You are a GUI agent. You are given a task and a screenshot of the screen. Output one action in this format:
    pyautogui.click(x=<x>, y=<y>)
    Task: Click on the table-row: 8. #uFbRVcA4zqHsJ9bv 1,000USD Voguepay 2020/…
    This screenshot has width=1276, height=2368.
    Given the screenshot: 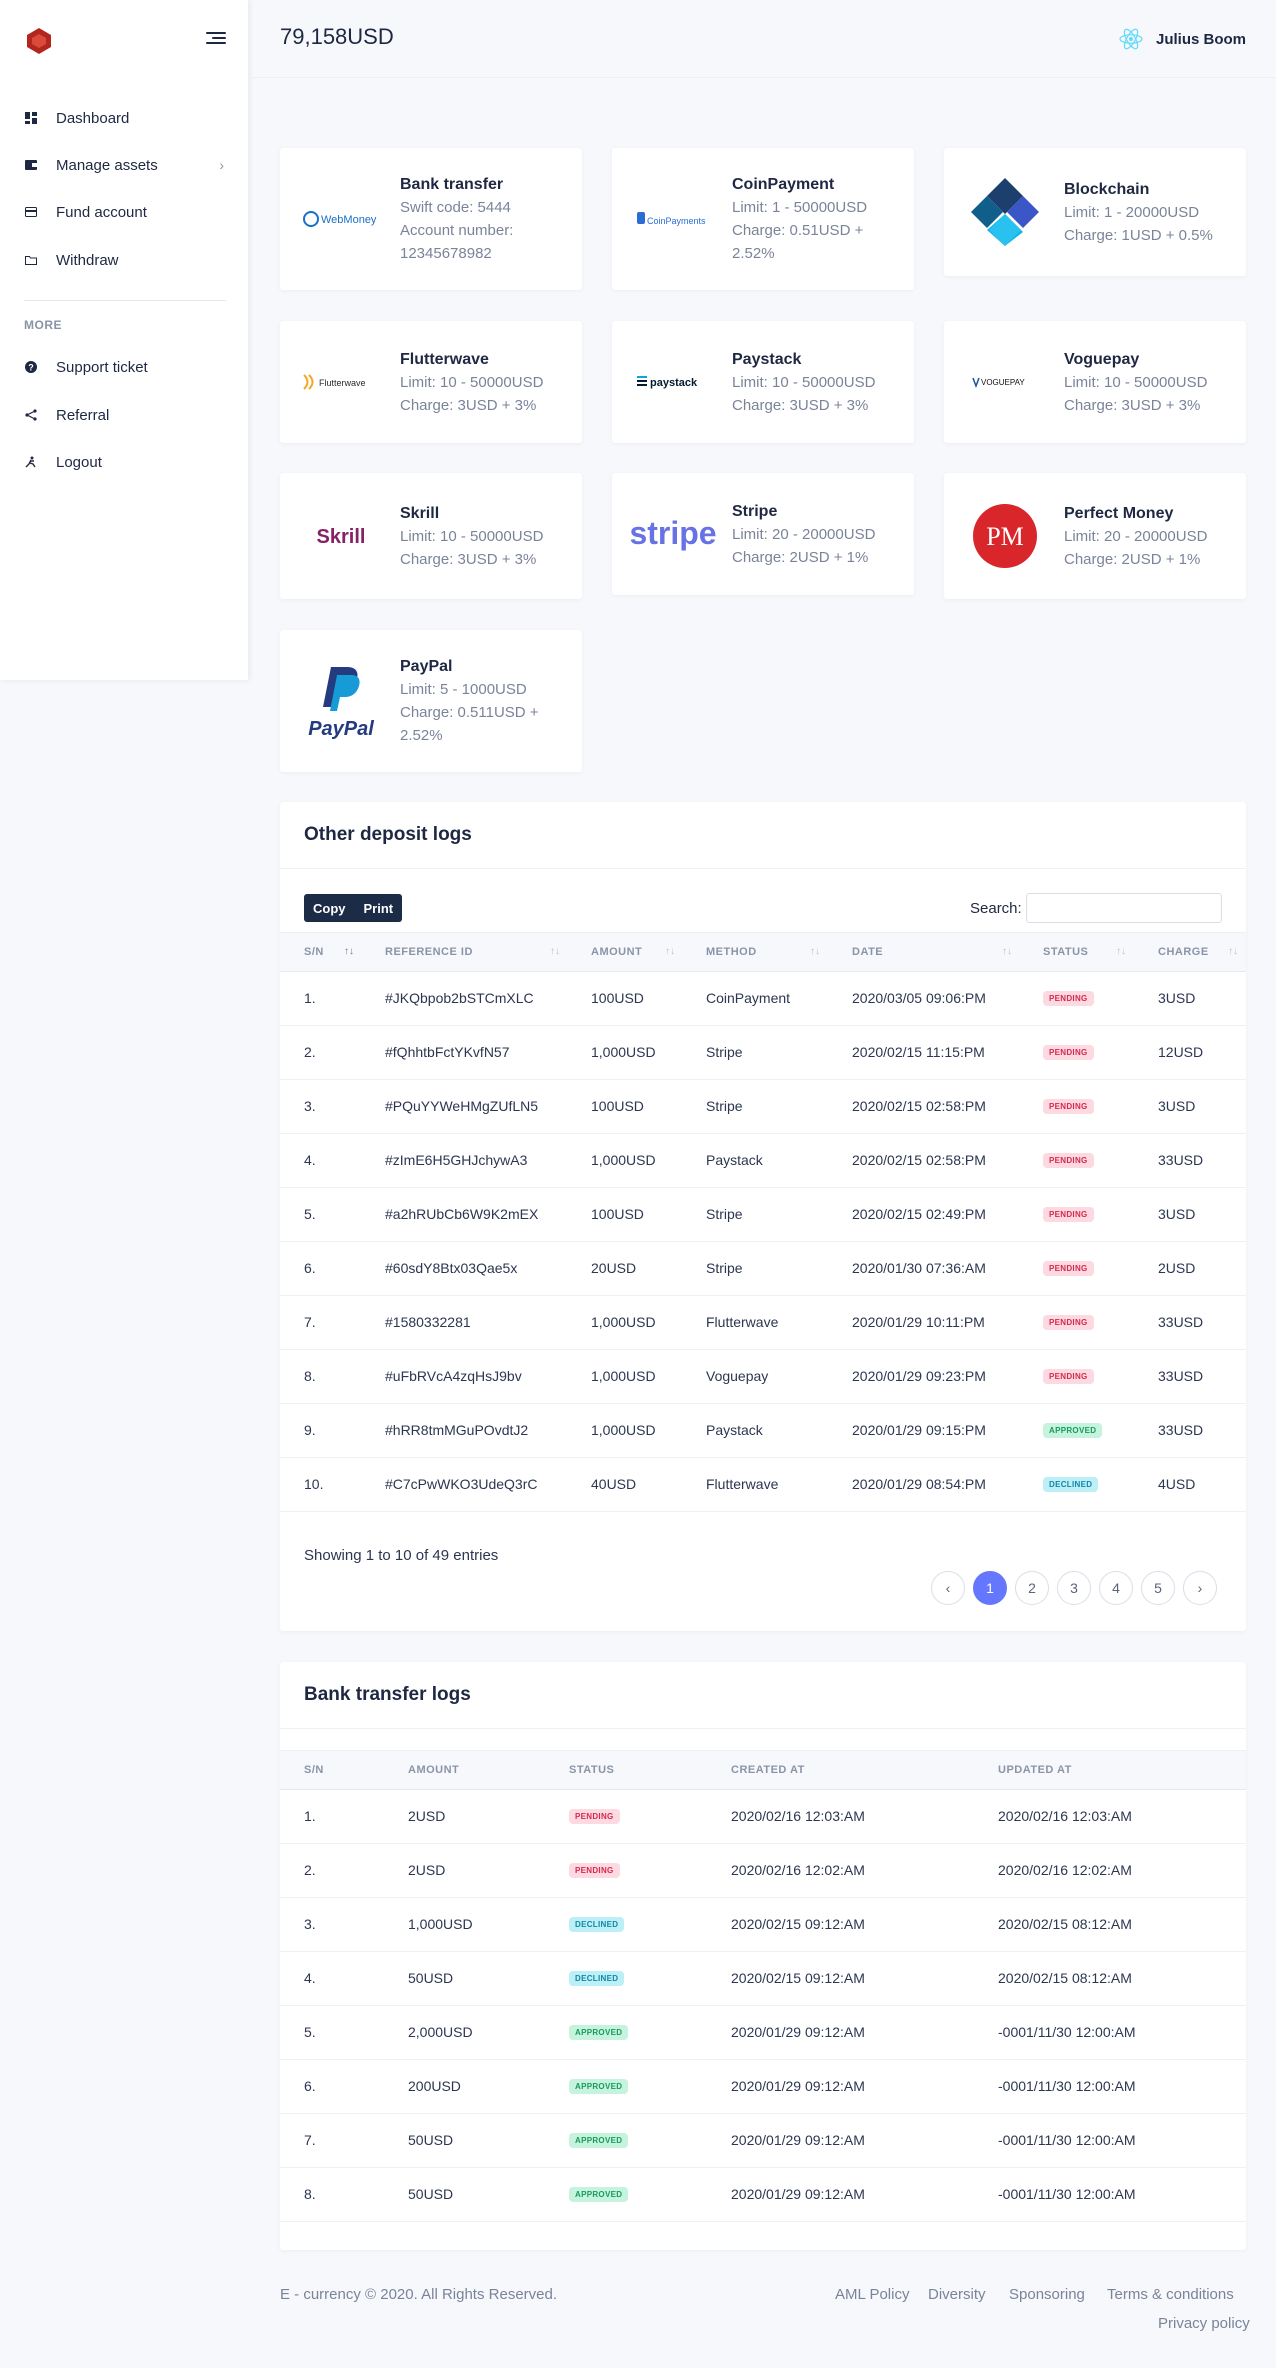 What is the action you would take?
    pyautogui.click(x=763, y=1377)
    